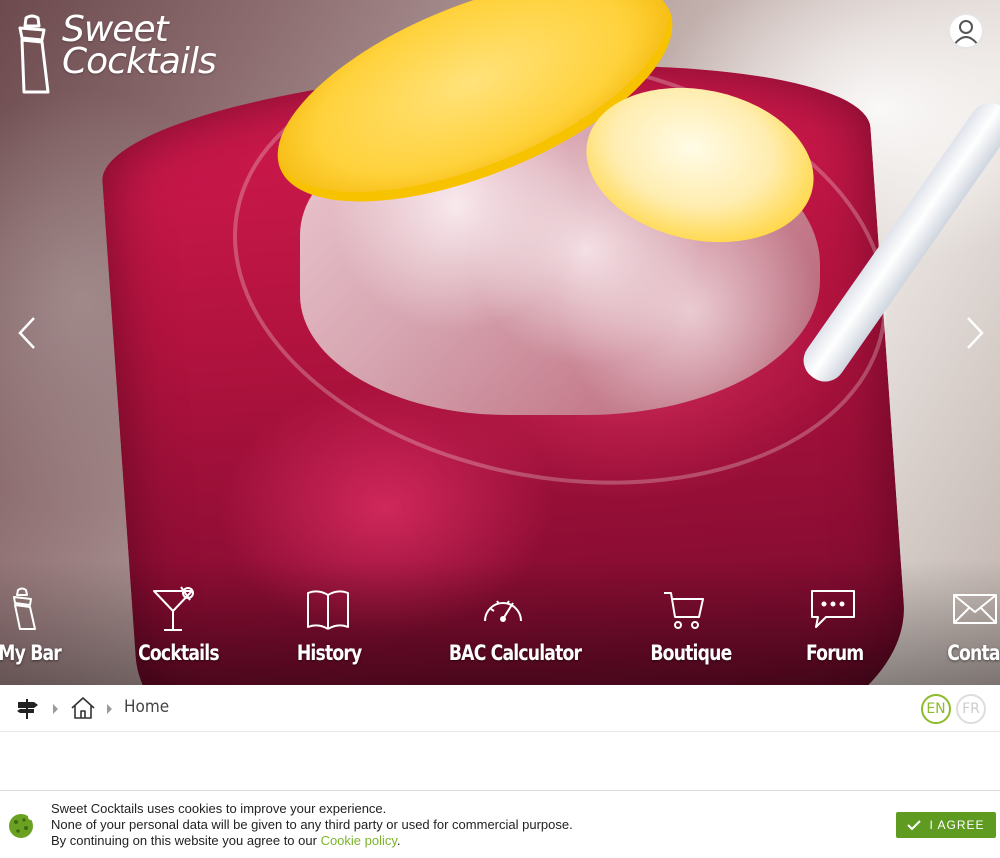  What do you see at coordinates (833, 609) in the screenshot?
I see `chat-bubble-icon` at bounding box center [833, 609].